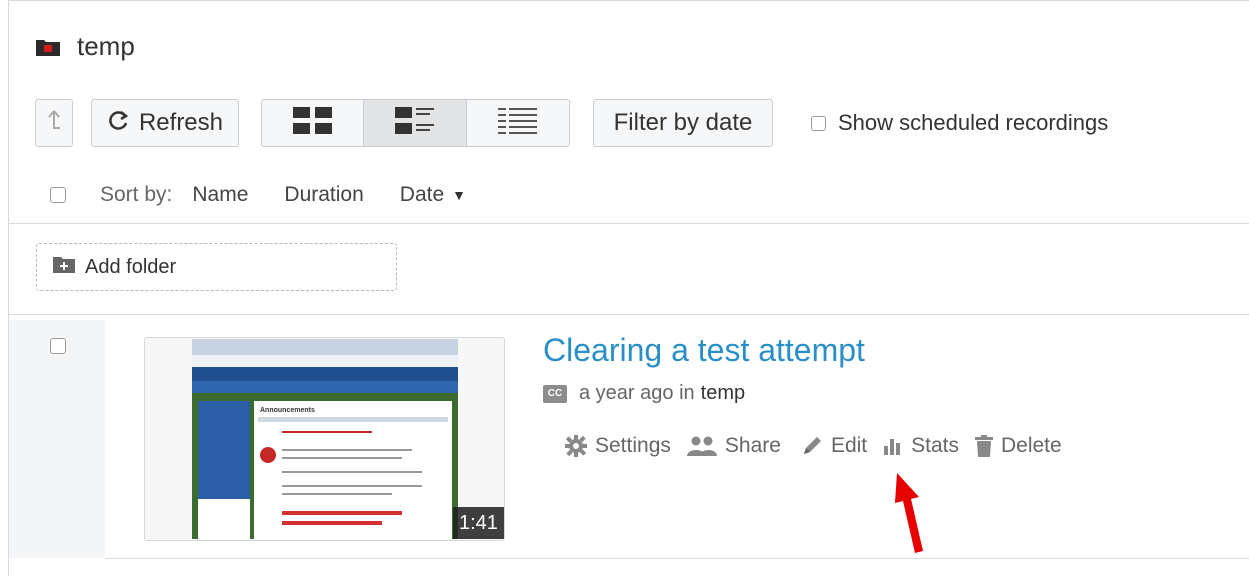  What do you see at coordinates (48, 47) in the screenshot?
I see `folder-icon` at bounding box center [48, 47].